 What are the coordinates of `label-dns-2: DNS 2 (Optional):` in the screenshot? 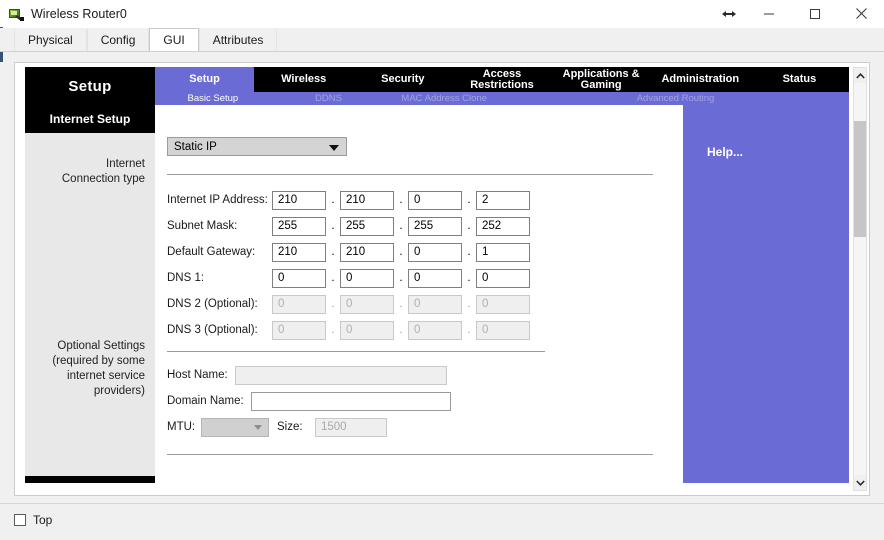 It's located at (212, 304).